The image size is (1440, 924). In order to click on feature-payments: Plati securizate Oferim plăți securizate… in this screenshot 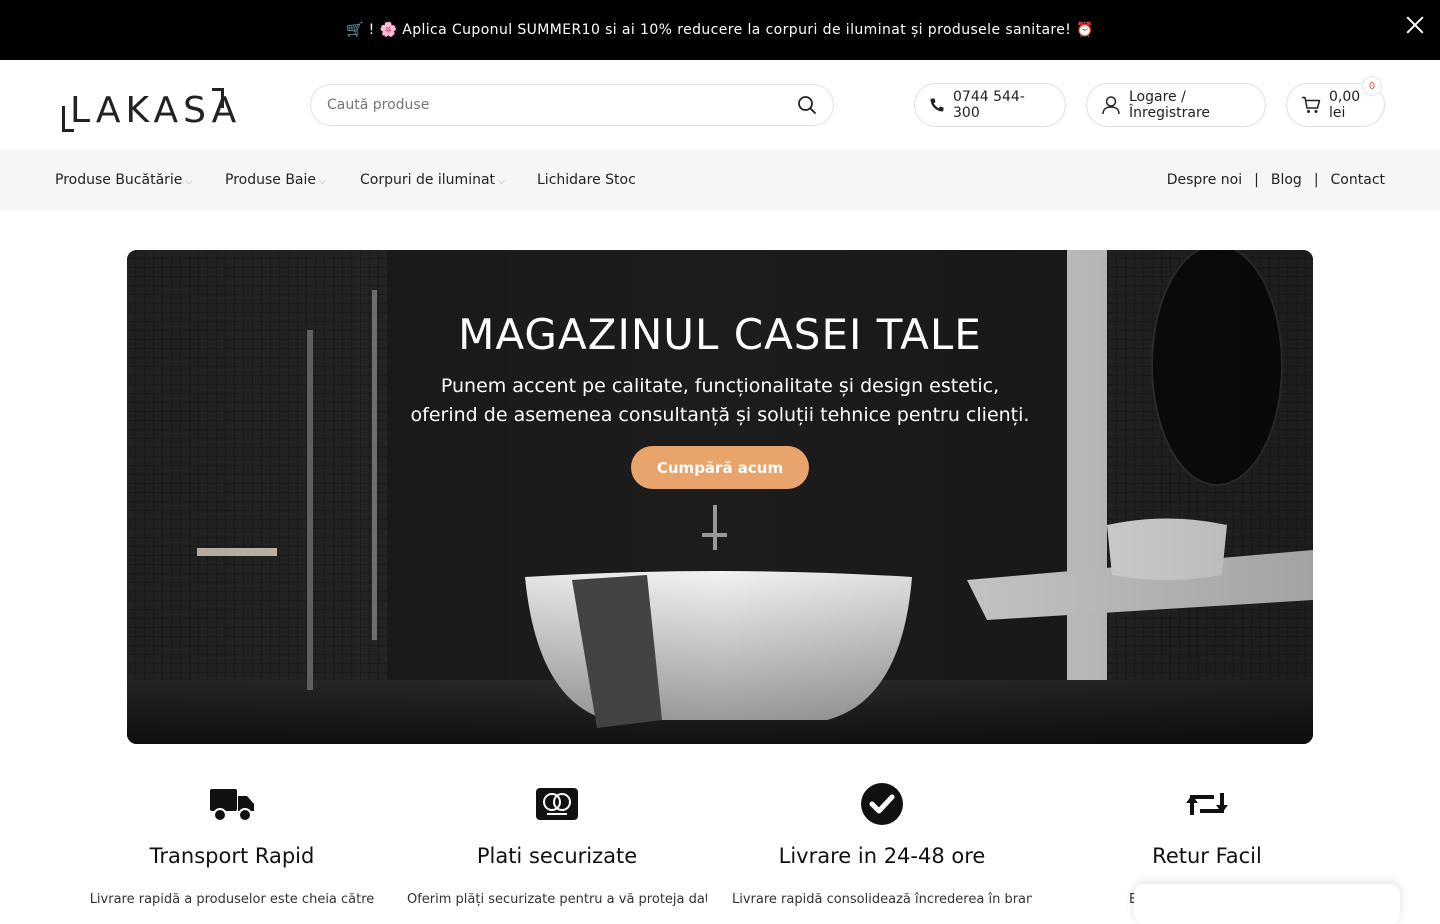, I will do `click(557, 843)`.